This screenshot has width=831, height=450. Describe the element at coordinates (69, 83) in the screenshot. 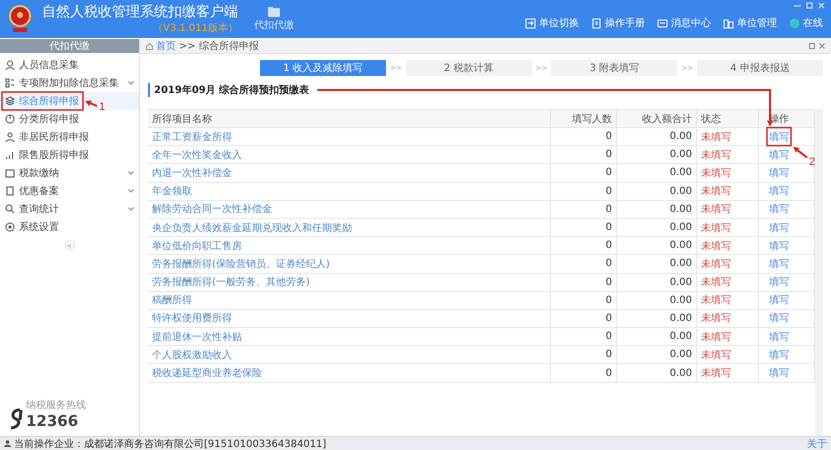

I see `sidebar-item: 专项附加扣除信息采集` at that location.